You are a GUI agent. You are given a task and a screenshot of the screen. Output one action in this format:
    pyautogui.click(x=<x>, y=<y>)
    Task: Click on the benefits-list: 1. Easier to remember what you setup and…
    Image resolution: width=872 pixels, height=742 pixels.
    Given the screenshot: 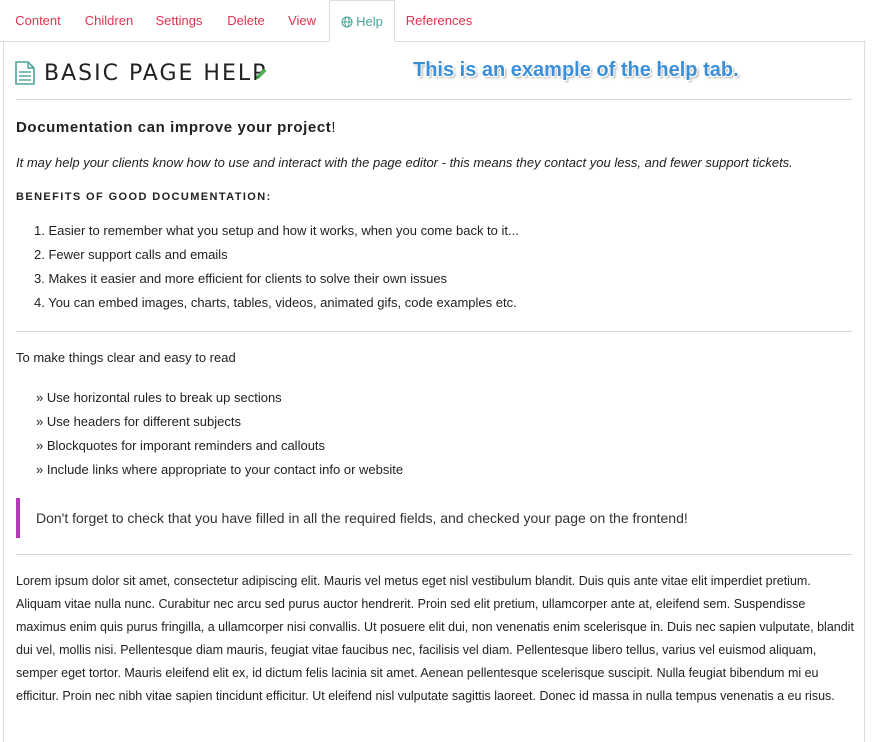 What is the action you would take?
    pyautogui.click(x=276, y=267)
    